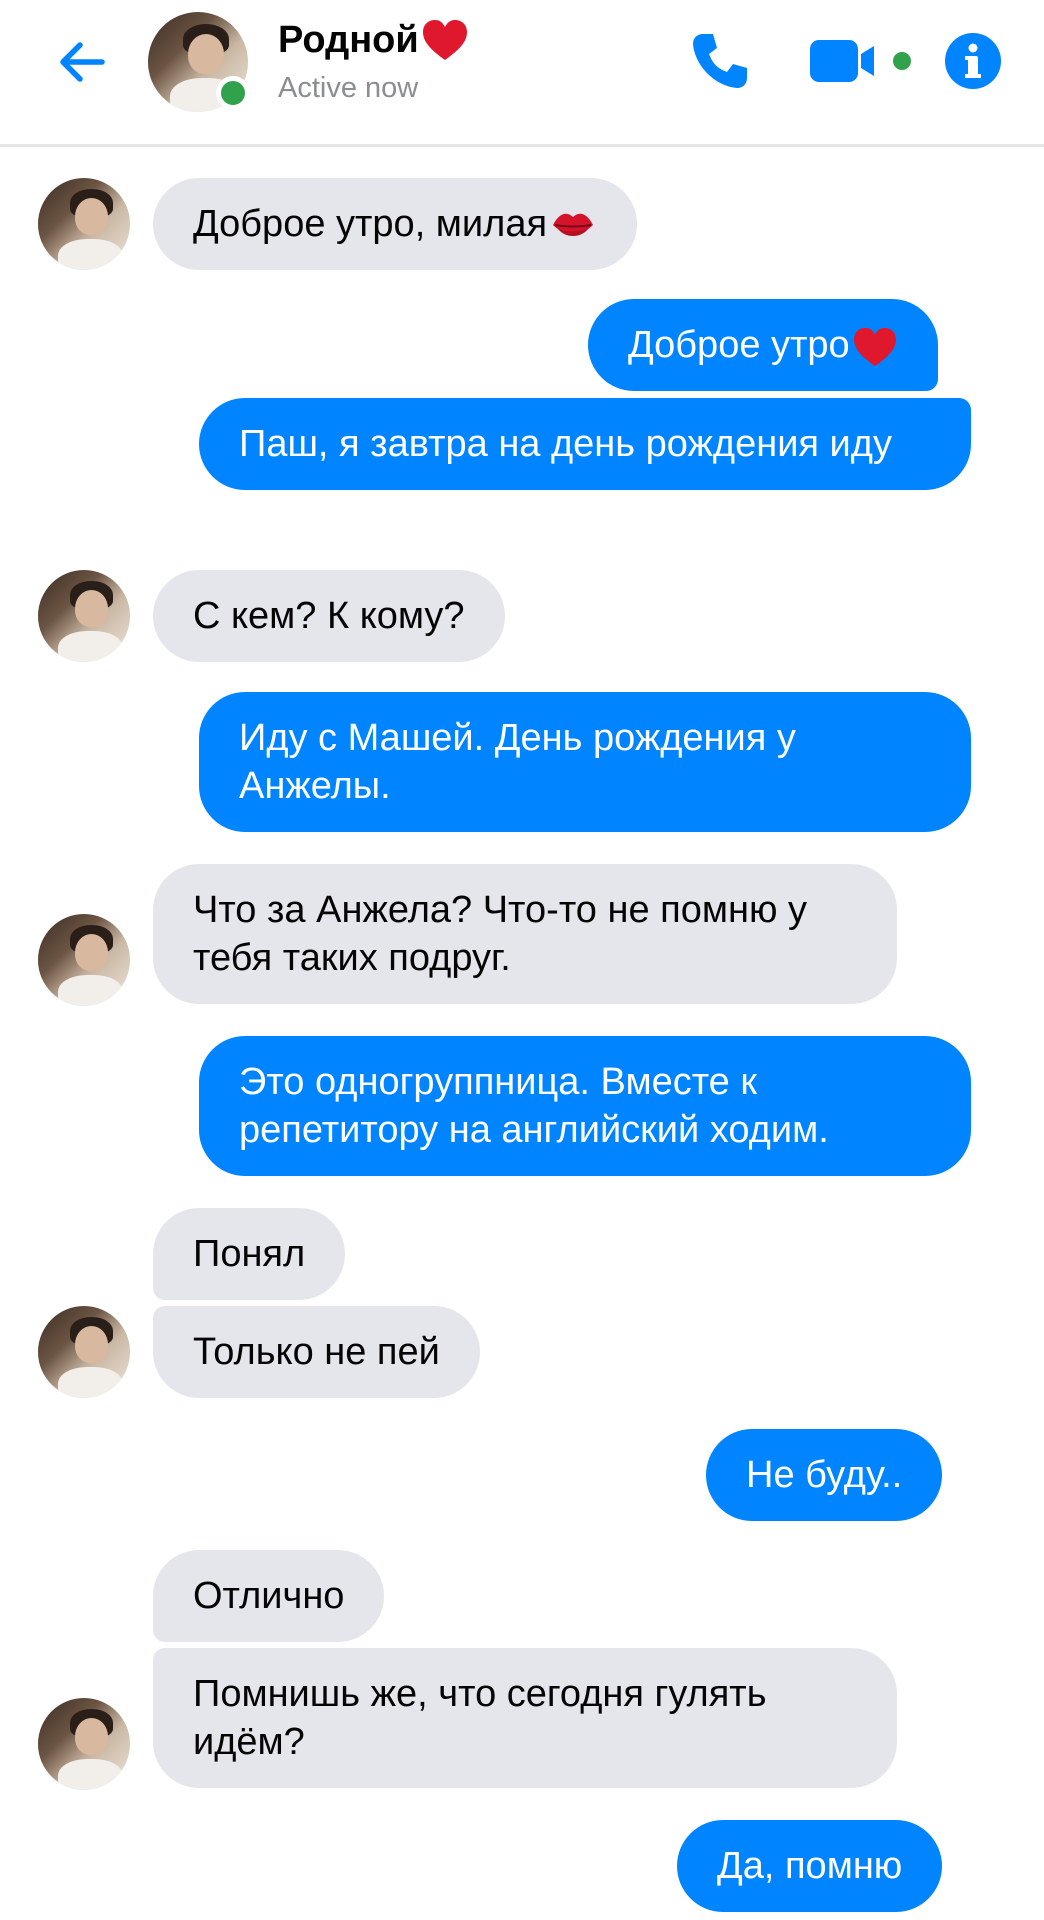 Image resolution: width=1044 pixels, height=1920 pixels. I want to click on back-button, so click(82, 62).